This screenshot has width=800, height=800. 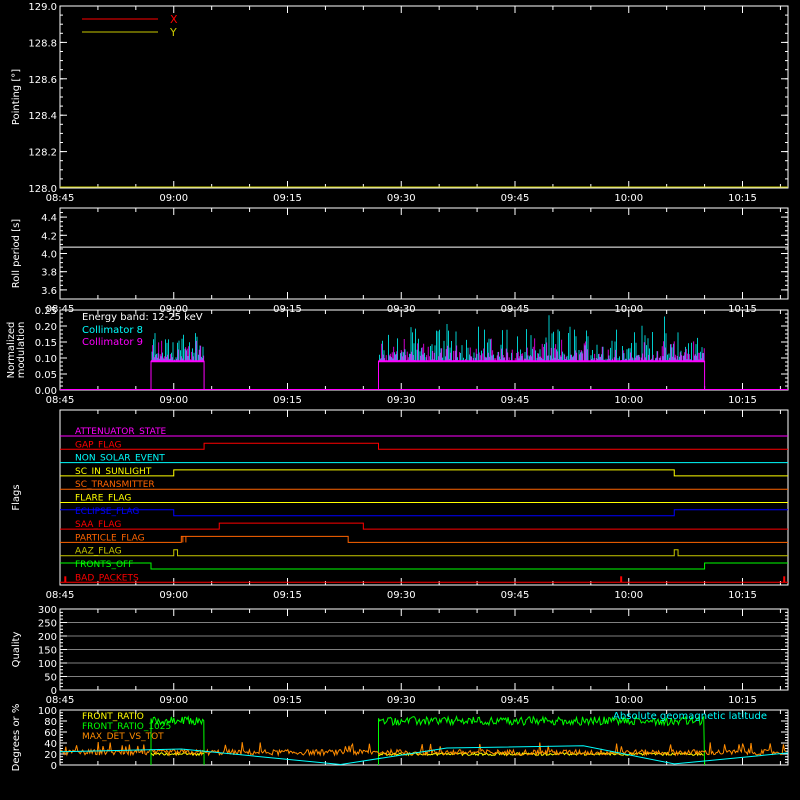 What do you see at coordinates (47, 624) in the screenshot?
I see `y-tick-label: 250` at bounding box center [47, 624].